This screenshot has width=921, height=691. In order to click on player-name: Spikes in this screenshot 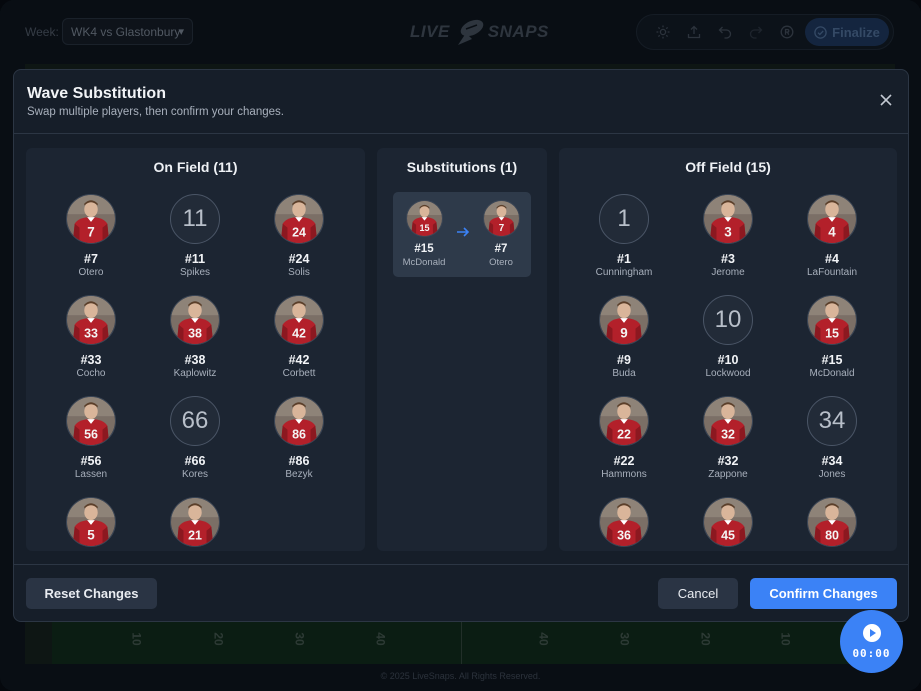, I will do `click(194, 272)`.